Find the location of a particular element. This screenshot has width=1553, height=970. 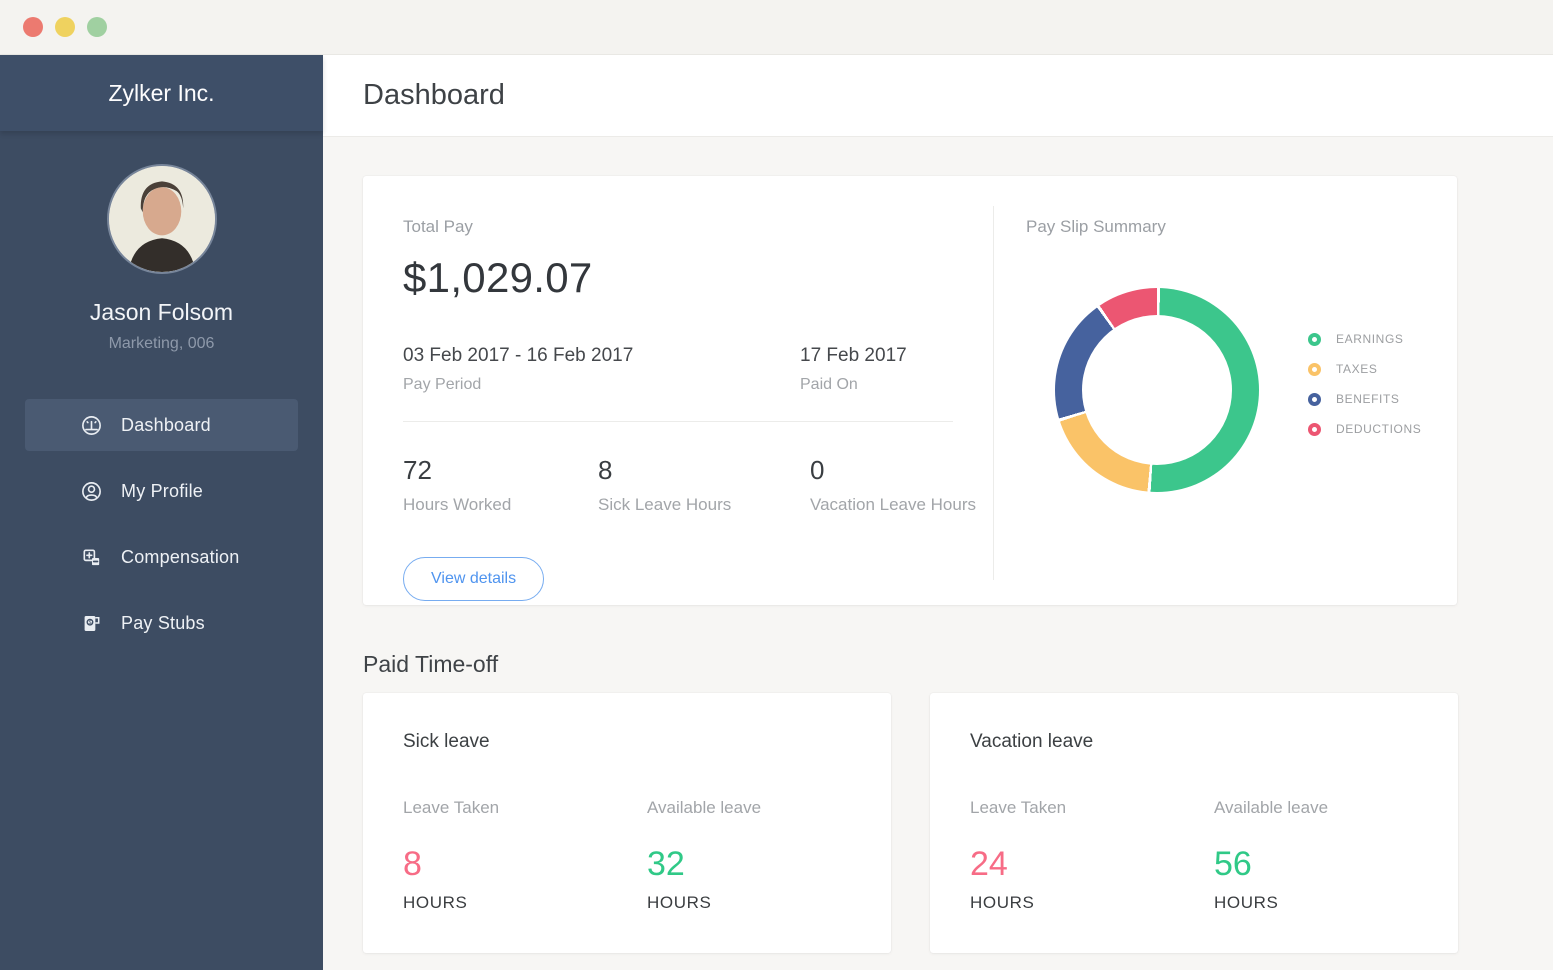

pay-slip-chart-area: EARNINGS TAXES BENEFITS DEDUCTIONS is located at coordinates (1256, 390).